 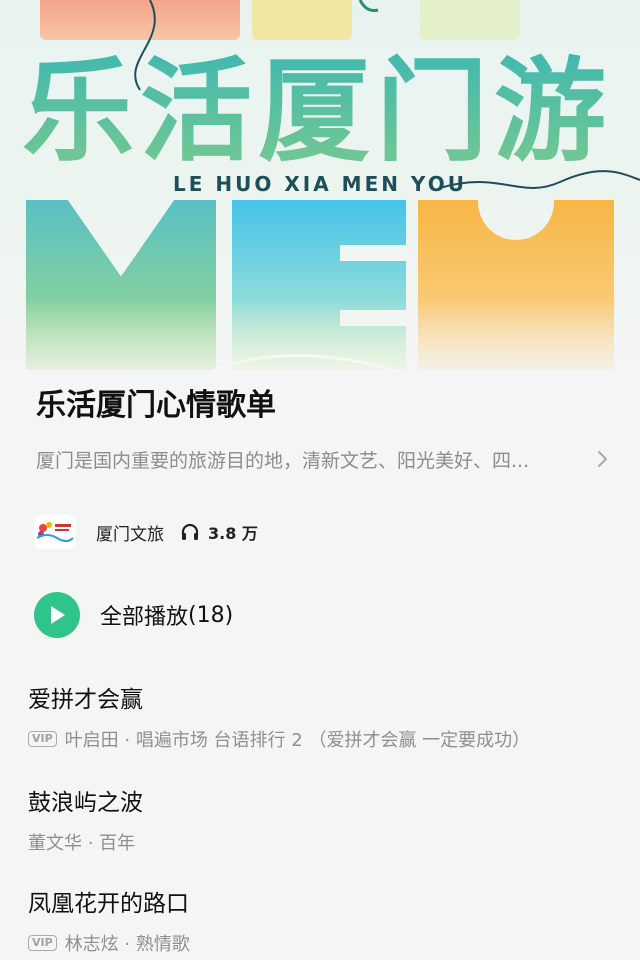 I want to click on song-meta-row: 董文华 · 百年, so click(x=328, y=842).